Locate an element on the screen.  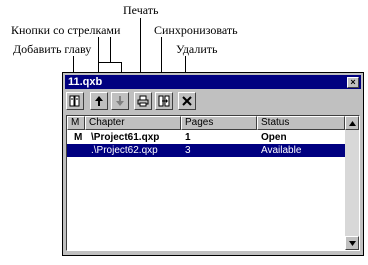
vertical-scrollbar is located at coordinates (352, 183).